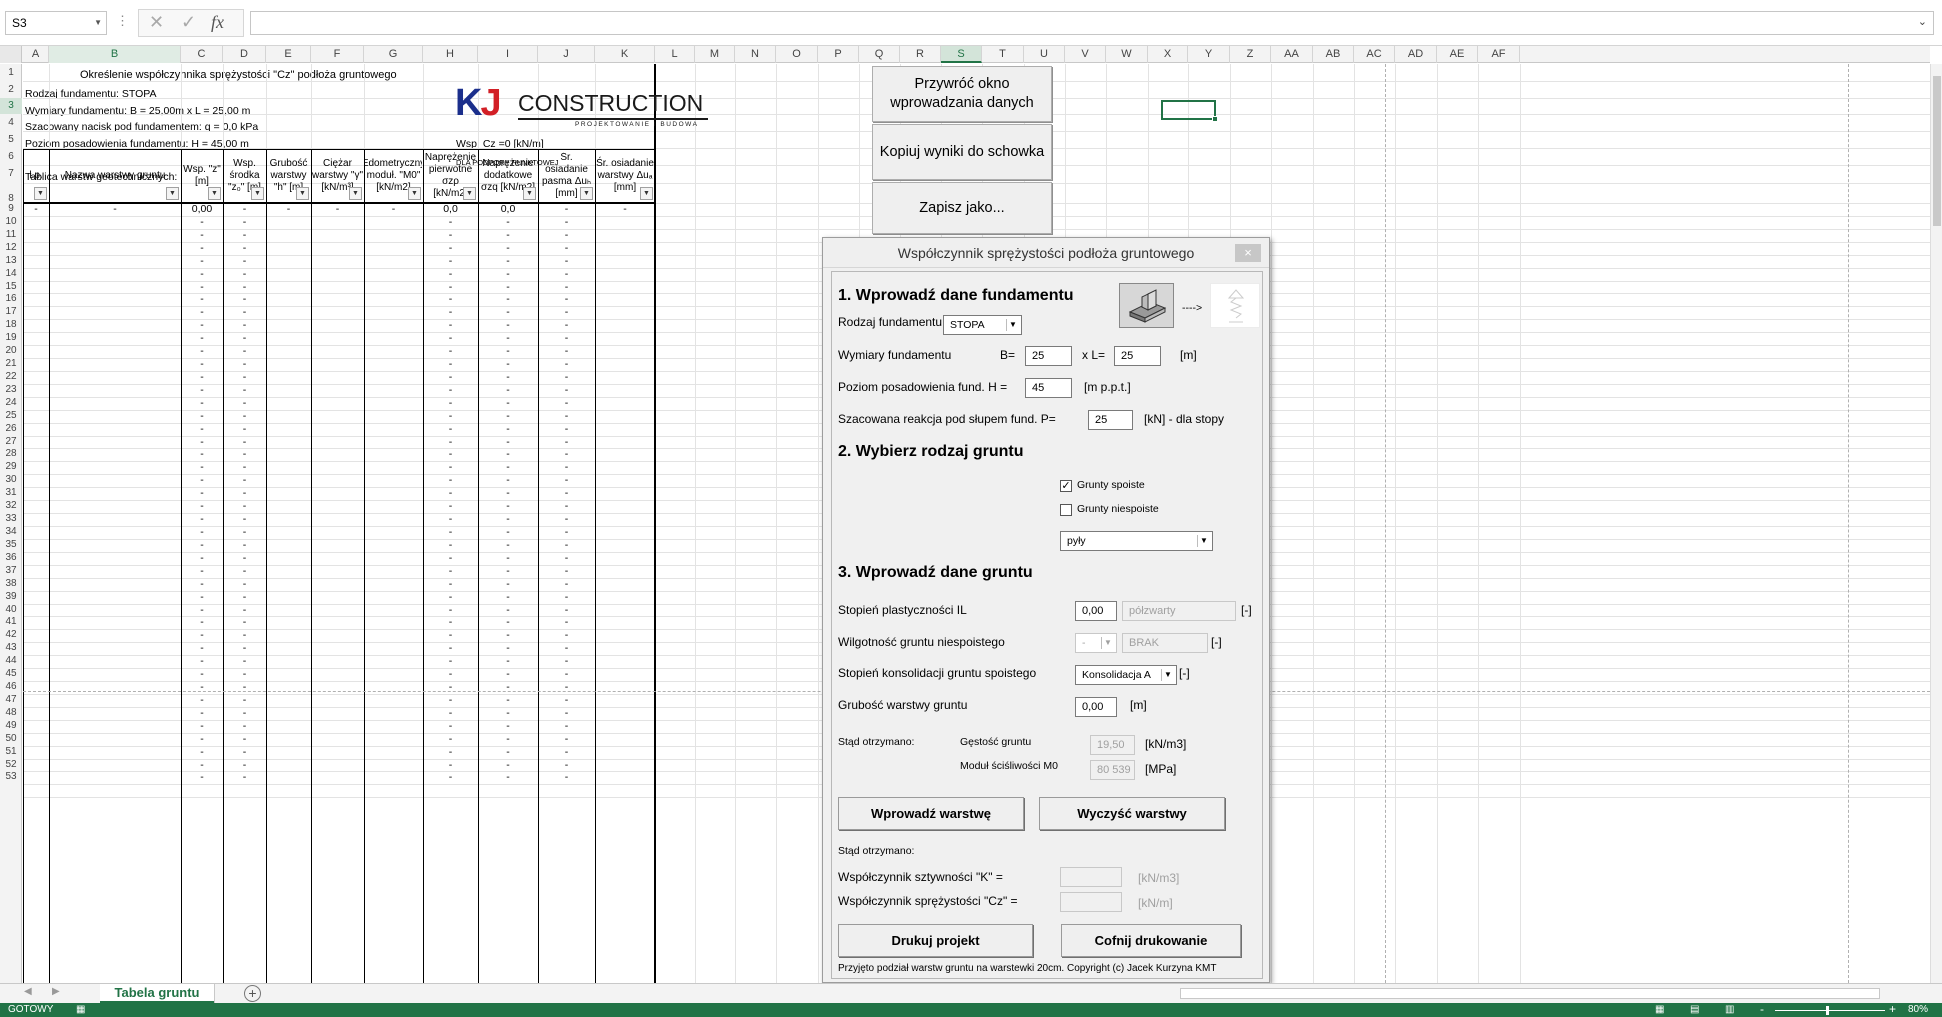  What do you see at coordinates (11, 558) in the screenshot?
I see `row-header-36: 36` at bounding box center [11, 558].